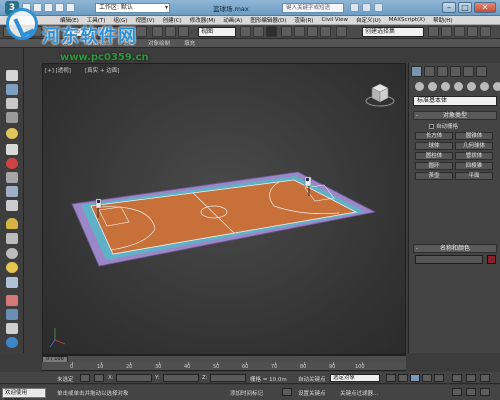  Describe the element at coordinates (455, 248) in the screenshot. I see `name-color-rollout: - 名称和颜色` at that location.